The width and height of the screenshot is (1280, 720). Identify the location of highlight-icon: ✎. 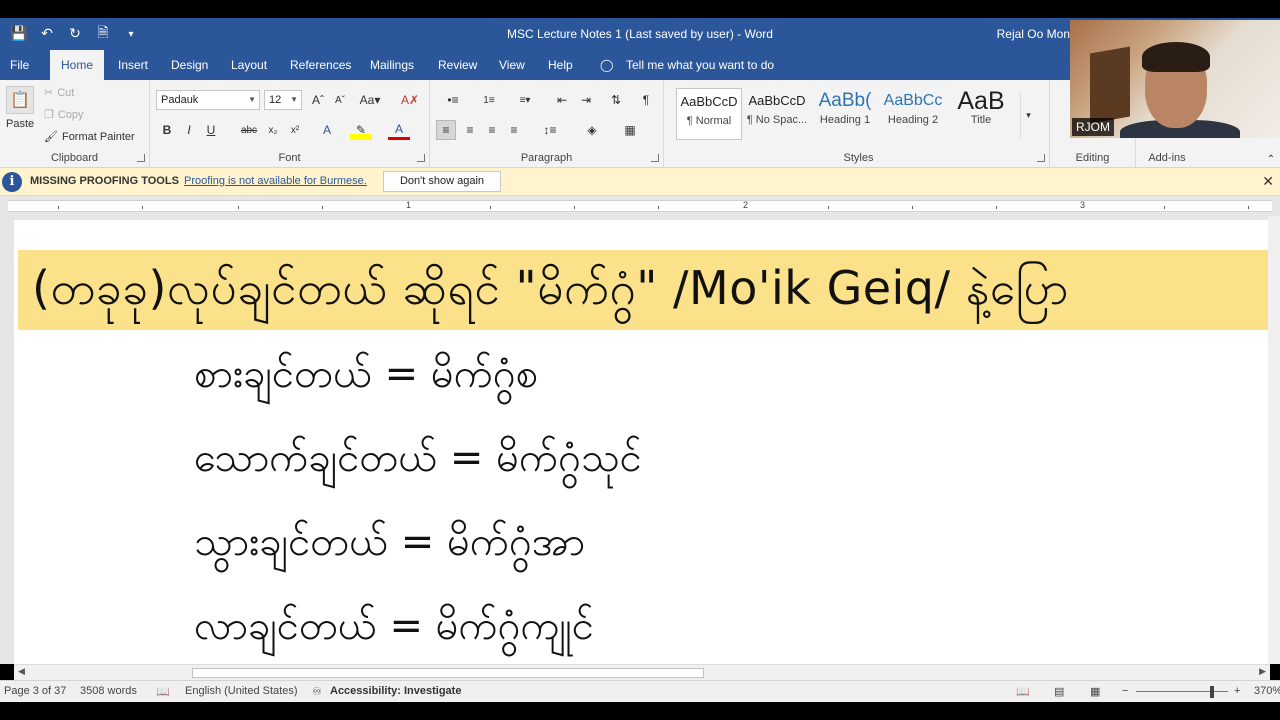
(361, 130).